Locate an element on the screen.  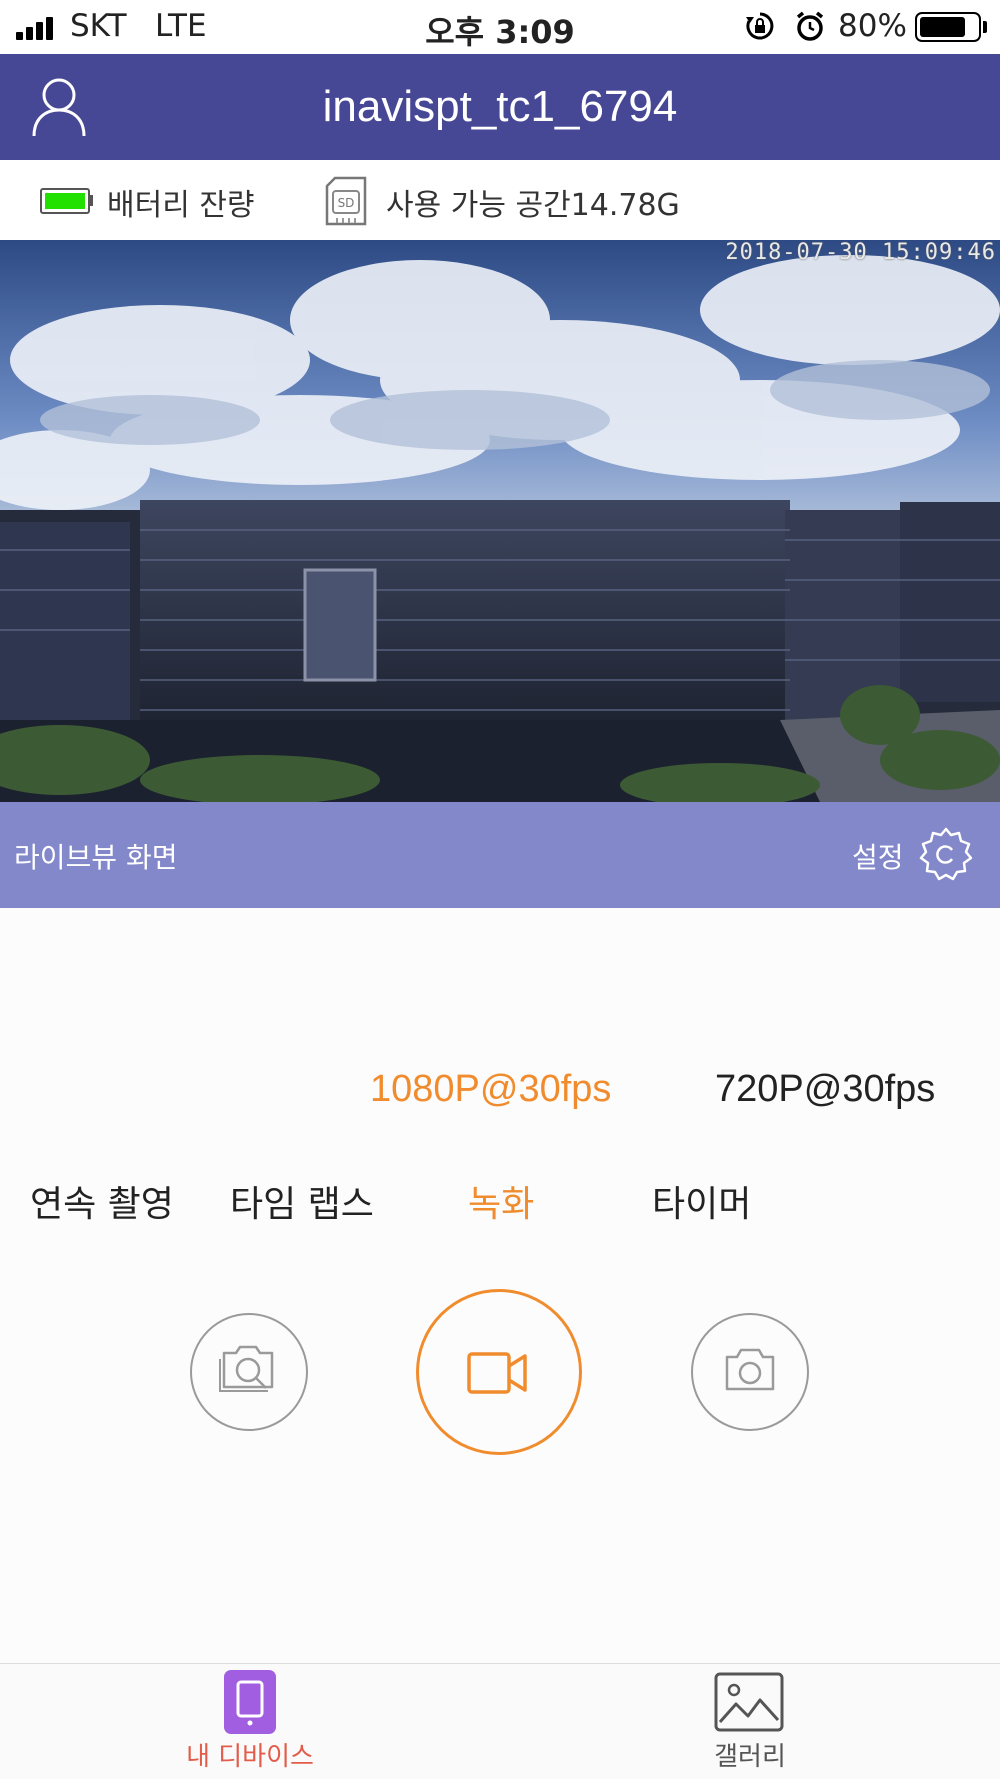
live-view-label: 라이브뷰 화면 is located at coordinates (96, 857).